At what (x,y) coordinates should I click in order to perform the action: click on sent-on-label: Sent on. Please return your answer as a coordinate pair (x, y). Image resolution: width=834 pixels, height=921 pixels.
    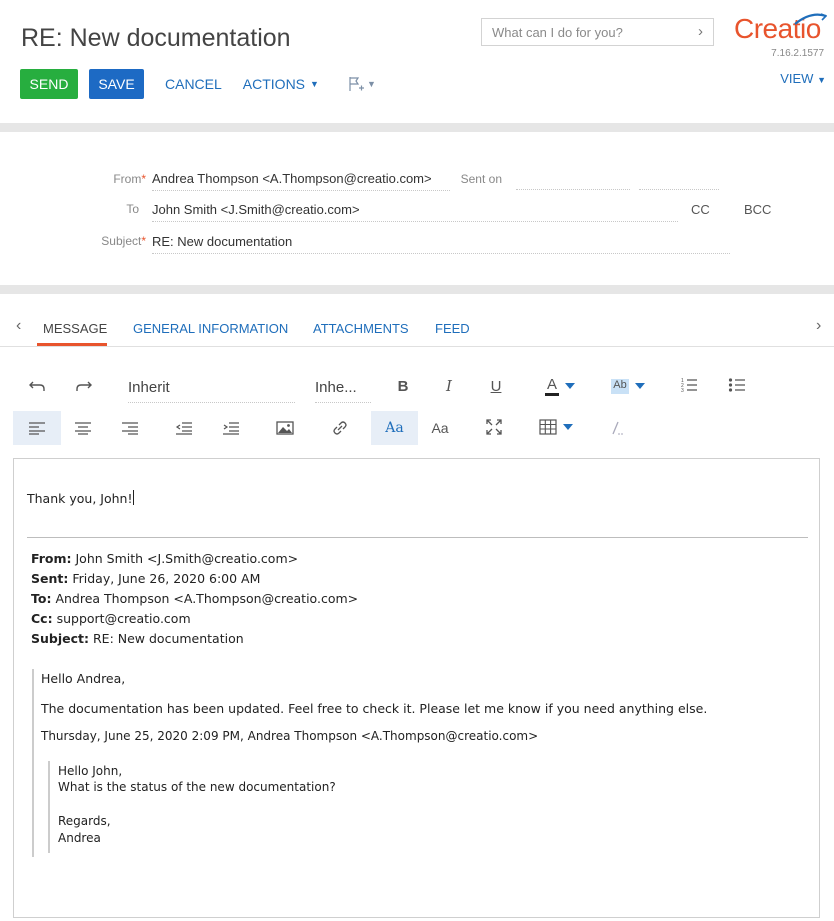
    Looking at the image, I should click on (481, 179).